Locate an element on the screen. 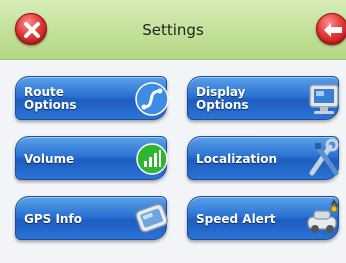  page-title: Settings is located at coordinates (173, 30).